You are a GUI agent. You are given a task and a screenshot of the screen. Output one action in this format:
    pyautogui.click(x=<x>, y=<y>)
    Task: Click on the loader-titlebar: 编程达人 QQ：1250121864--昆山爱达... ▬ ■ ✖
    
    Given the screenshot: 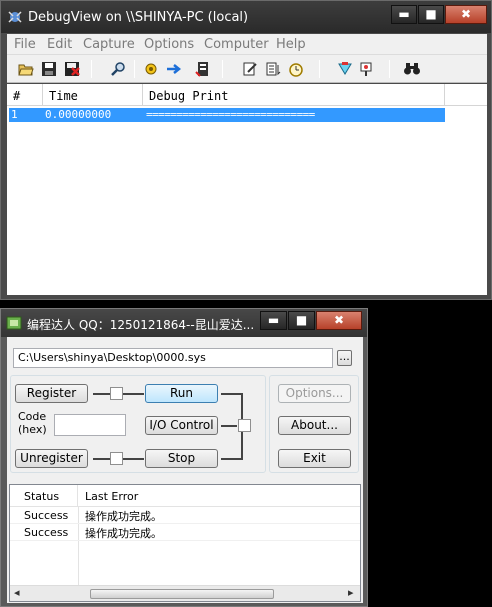 What is the action you would take?
    pyautogui.click(x=184, y=323)
    